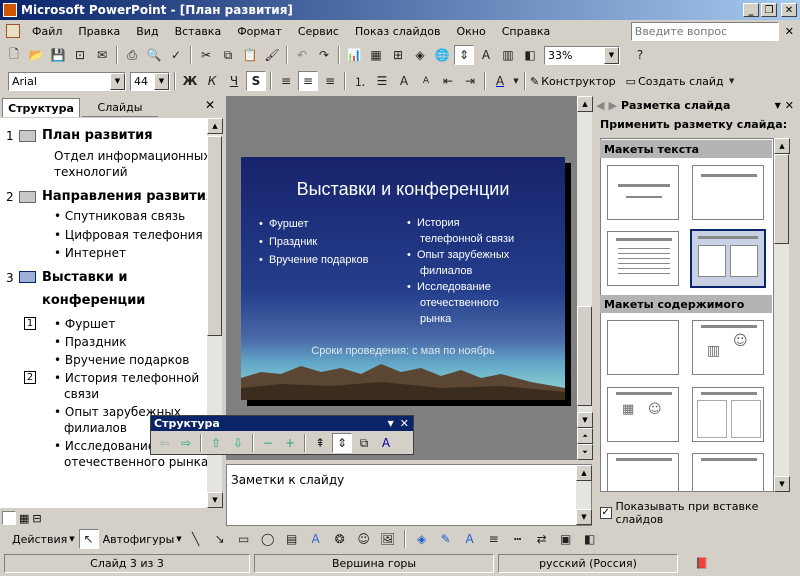 Image resolution: width=800 pixels, height=576 pixels. Describe the element at coordinates (360, 81) in the screenshot. I see `numbering-icon: ⒈` at that location.